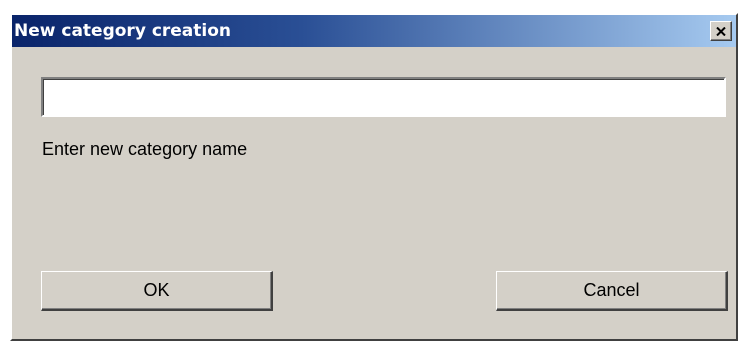  What do you see at coordinates (374, 31) in the screenshot?
I see `dialog-titlebar: New category creation` at bounding box center [374, 31].